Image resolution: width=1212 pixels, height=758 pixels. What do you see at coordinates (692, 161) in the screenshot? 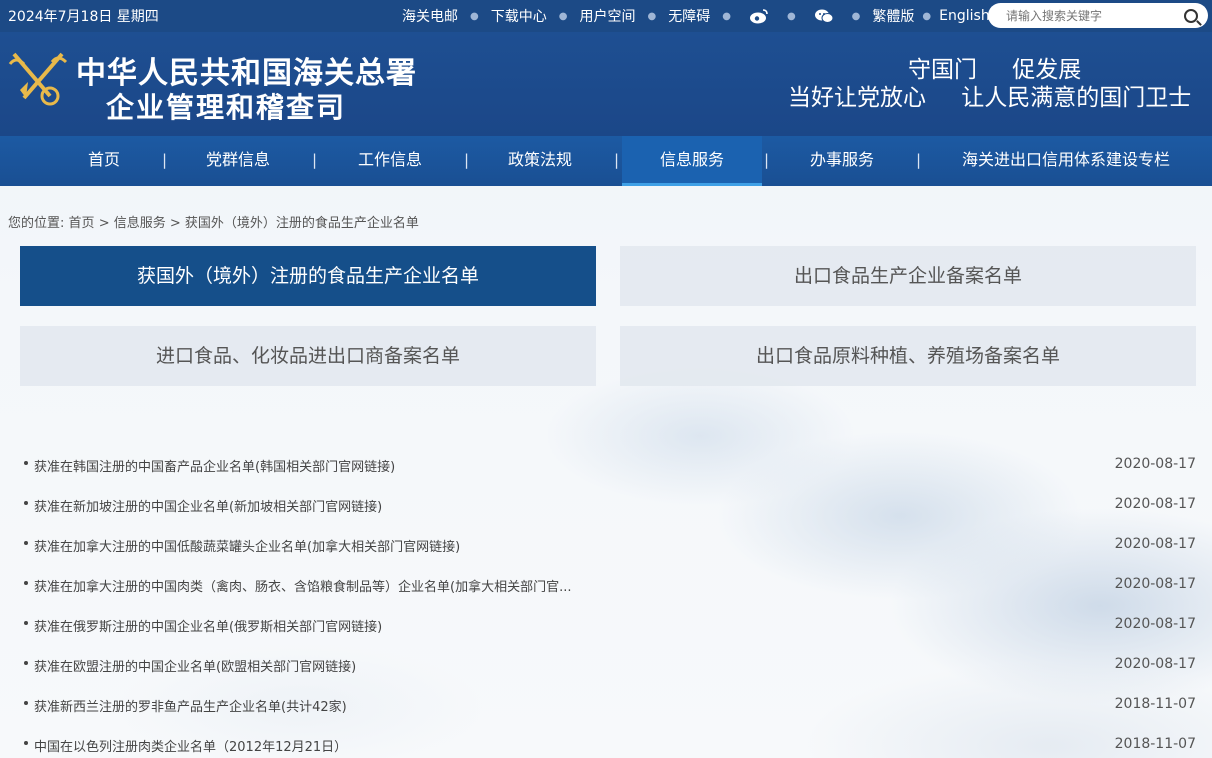
I see `nav-info-service: 信息服务` at bounding box center [692, 161].